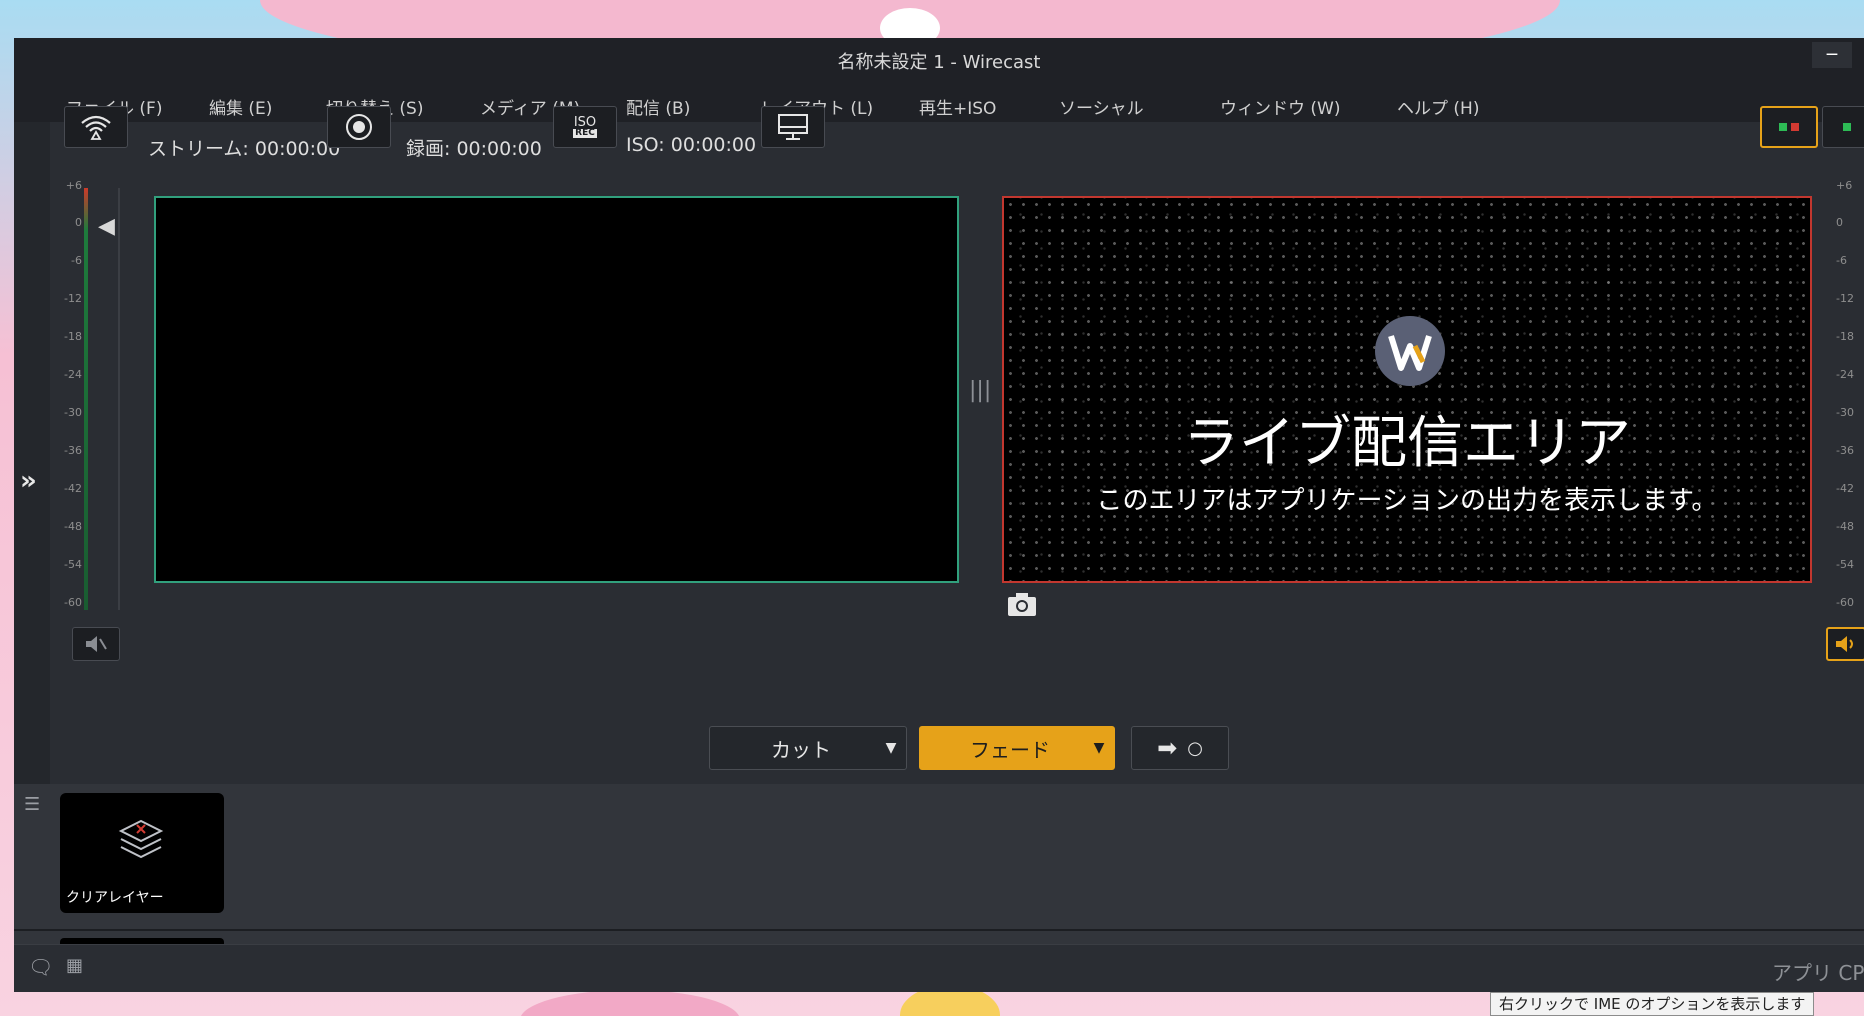  I want to click on menu-broadcast: 配信 (B), so click(658, 106).